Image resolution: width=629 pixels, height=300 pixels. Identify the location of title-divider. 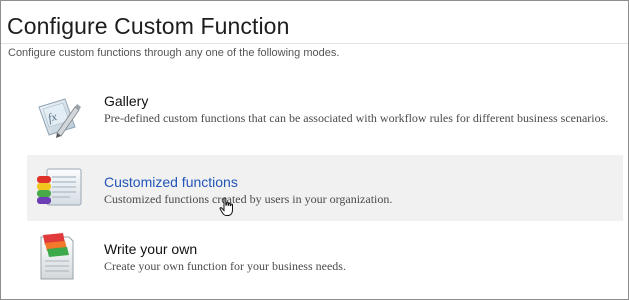
(314, 43).